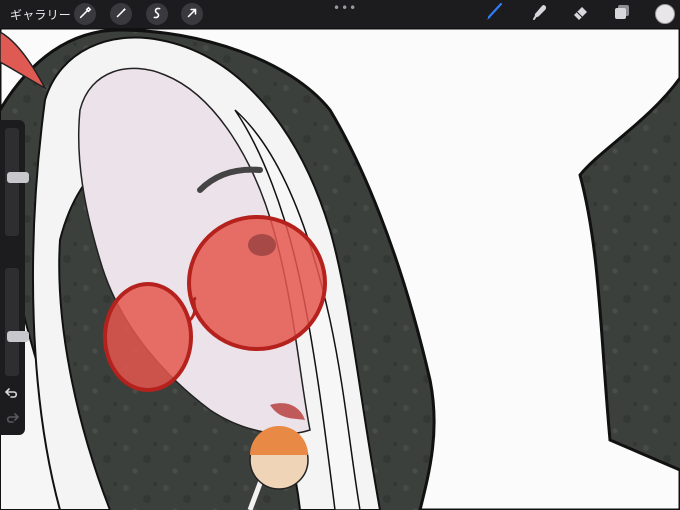 This screenshot has height=510, width=680. Describe the element at coordinates (18, 336) in the screenshot. I see `opacity-thumb` at that location.